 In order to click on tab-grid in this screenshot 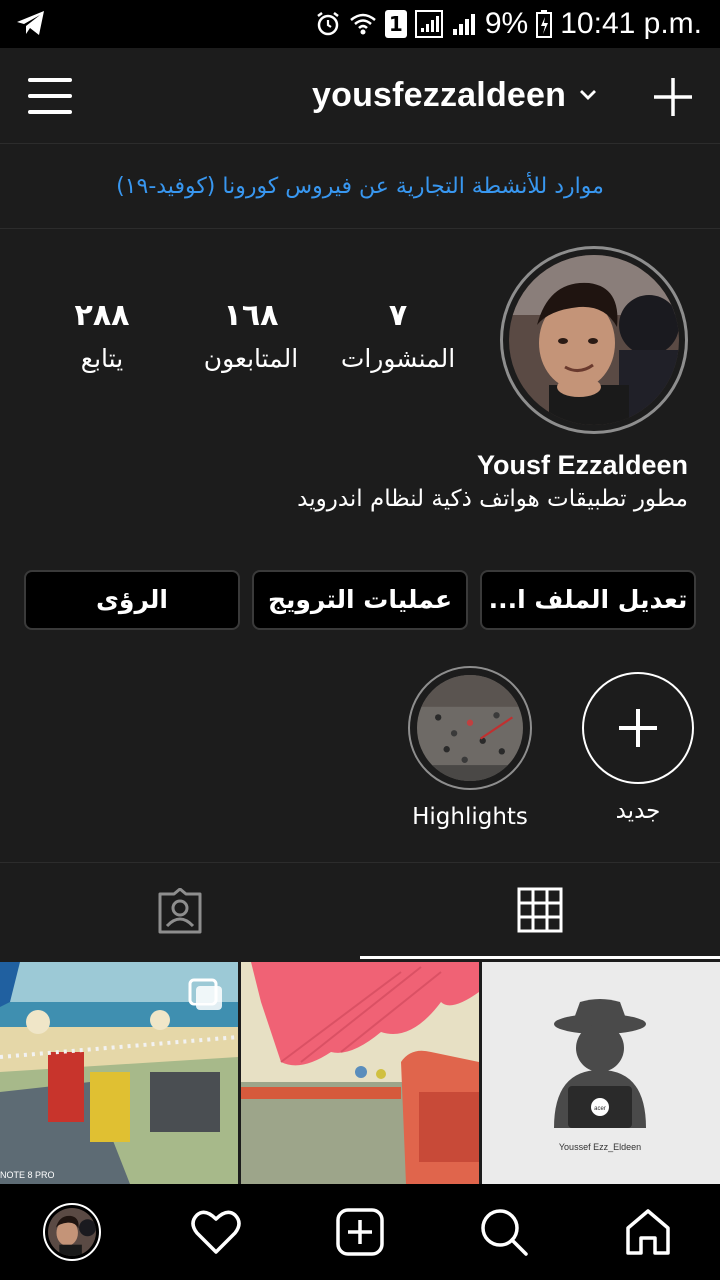, I will do `click(540, 911)`.